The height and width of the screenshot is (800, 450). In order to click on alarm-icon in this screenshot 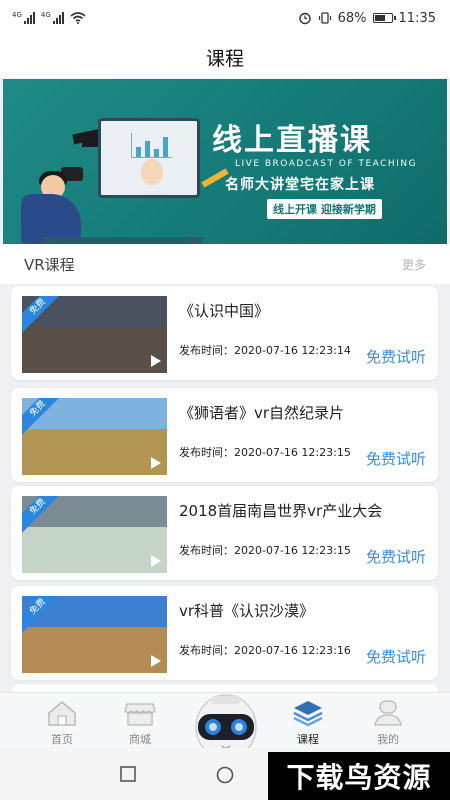, I will do `click(304, 18)`.